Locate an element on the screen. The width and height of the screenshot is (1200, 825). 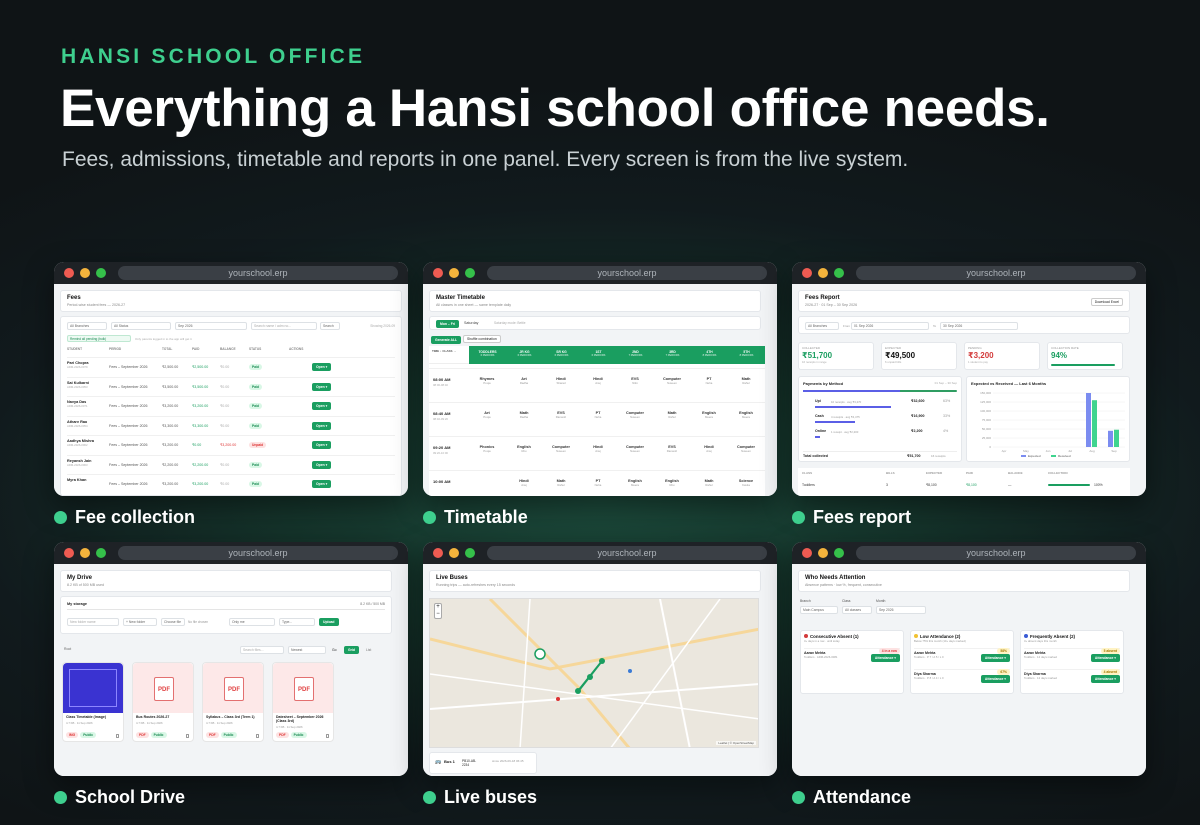
branch-select: Main Campus is located at coordinates (819, 610).